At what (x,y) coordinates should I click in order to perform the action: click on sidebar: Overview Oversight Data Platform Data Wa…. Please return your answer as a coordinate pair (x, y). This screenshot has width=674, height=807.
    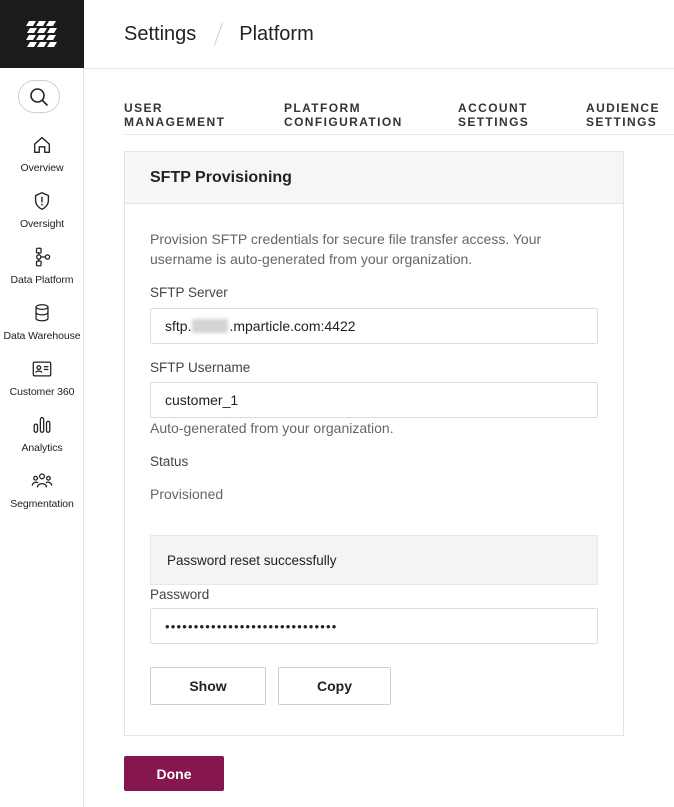
    Looking at the image, I should click on (42, 403).